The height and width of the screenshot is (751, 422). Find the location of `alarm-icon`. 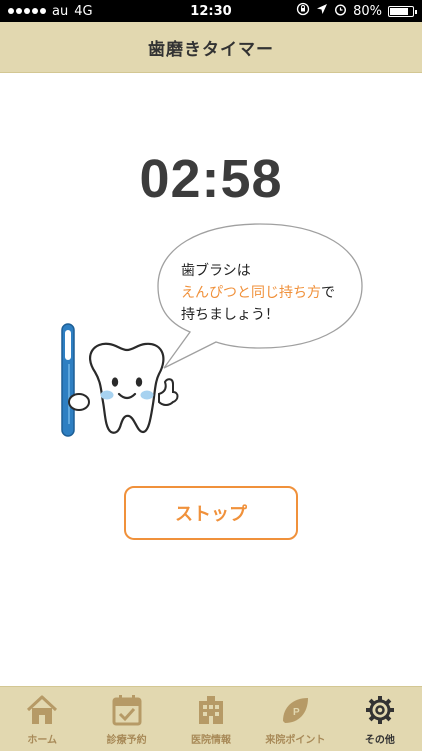

alarm-icon is located at coordinates (340, 11).